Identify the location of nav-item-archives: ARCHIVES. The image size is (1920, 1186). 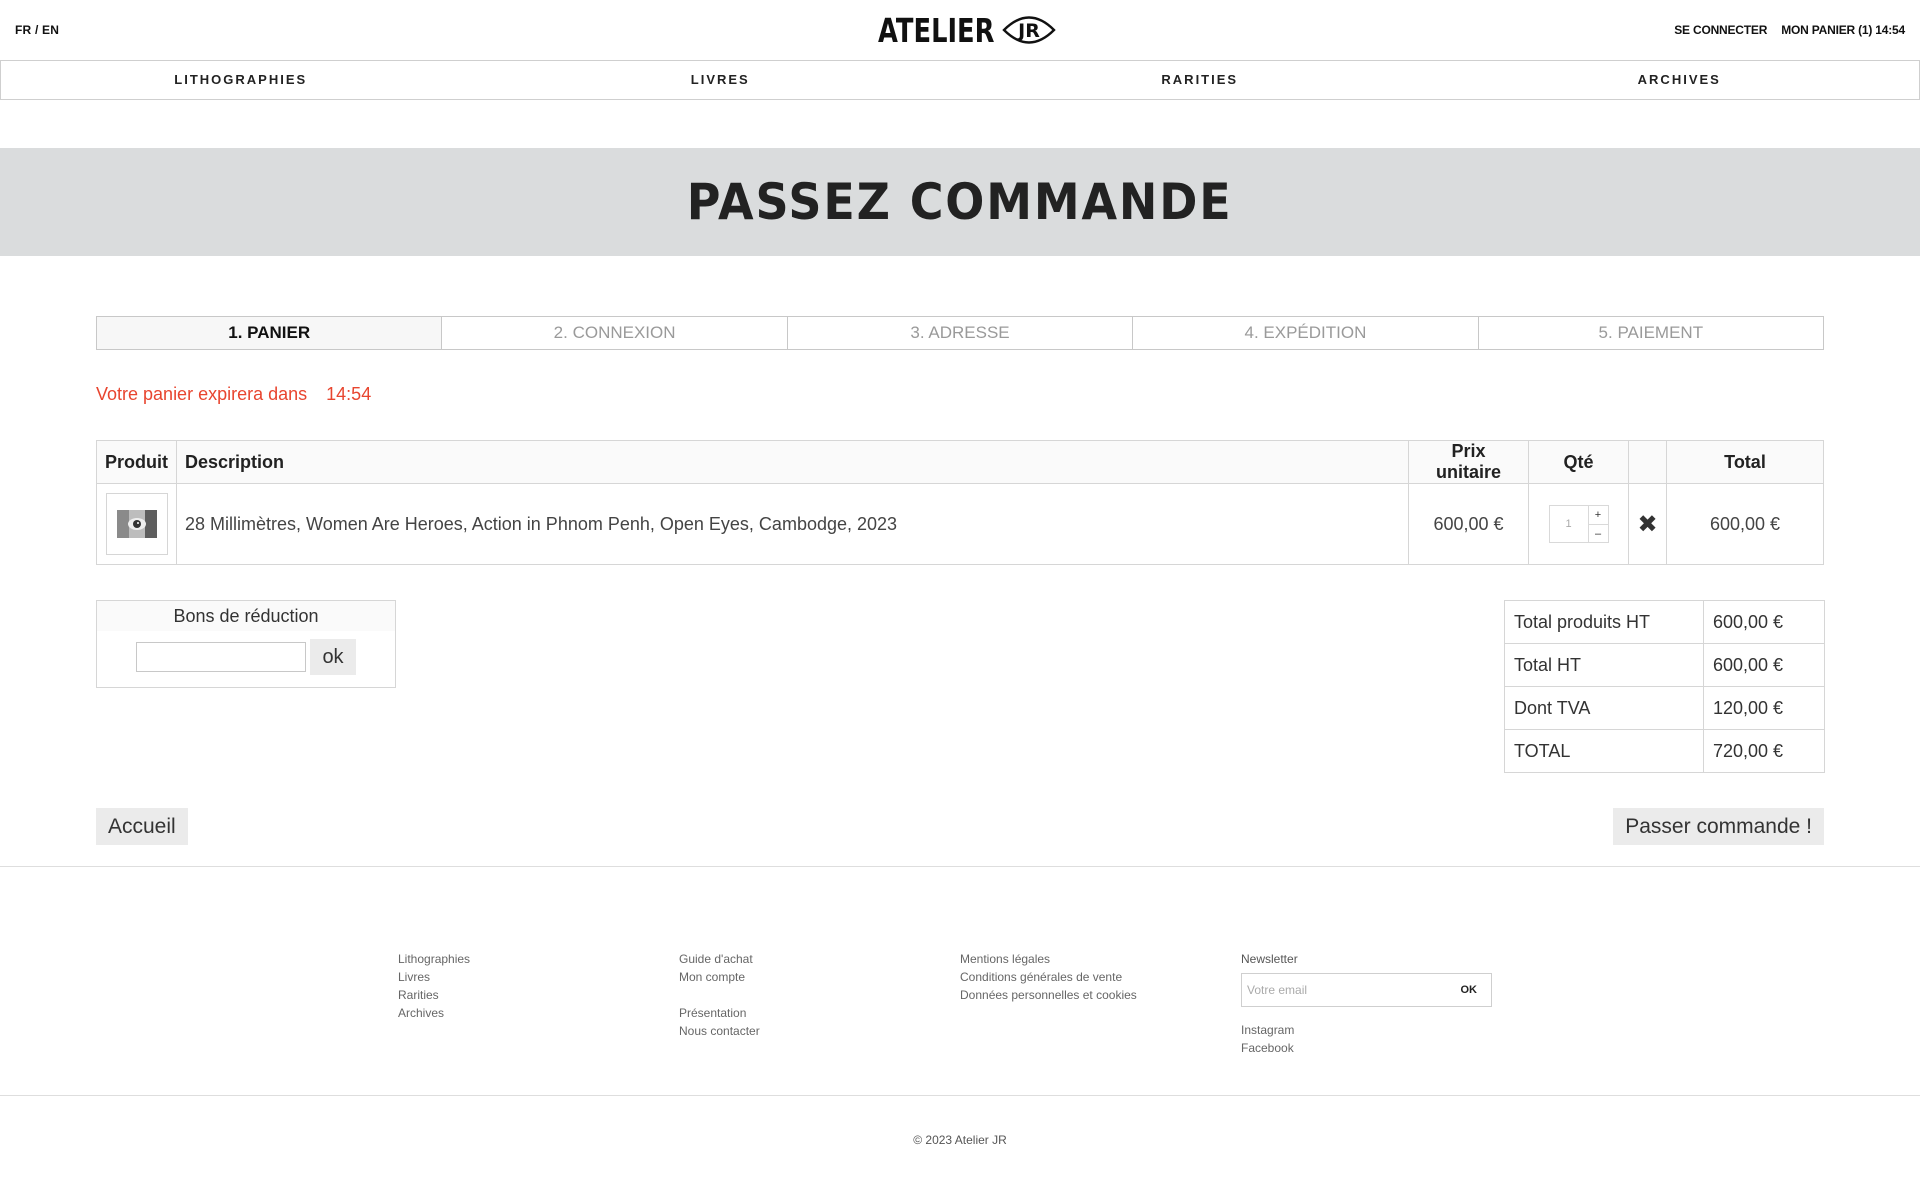
(1680, 80).